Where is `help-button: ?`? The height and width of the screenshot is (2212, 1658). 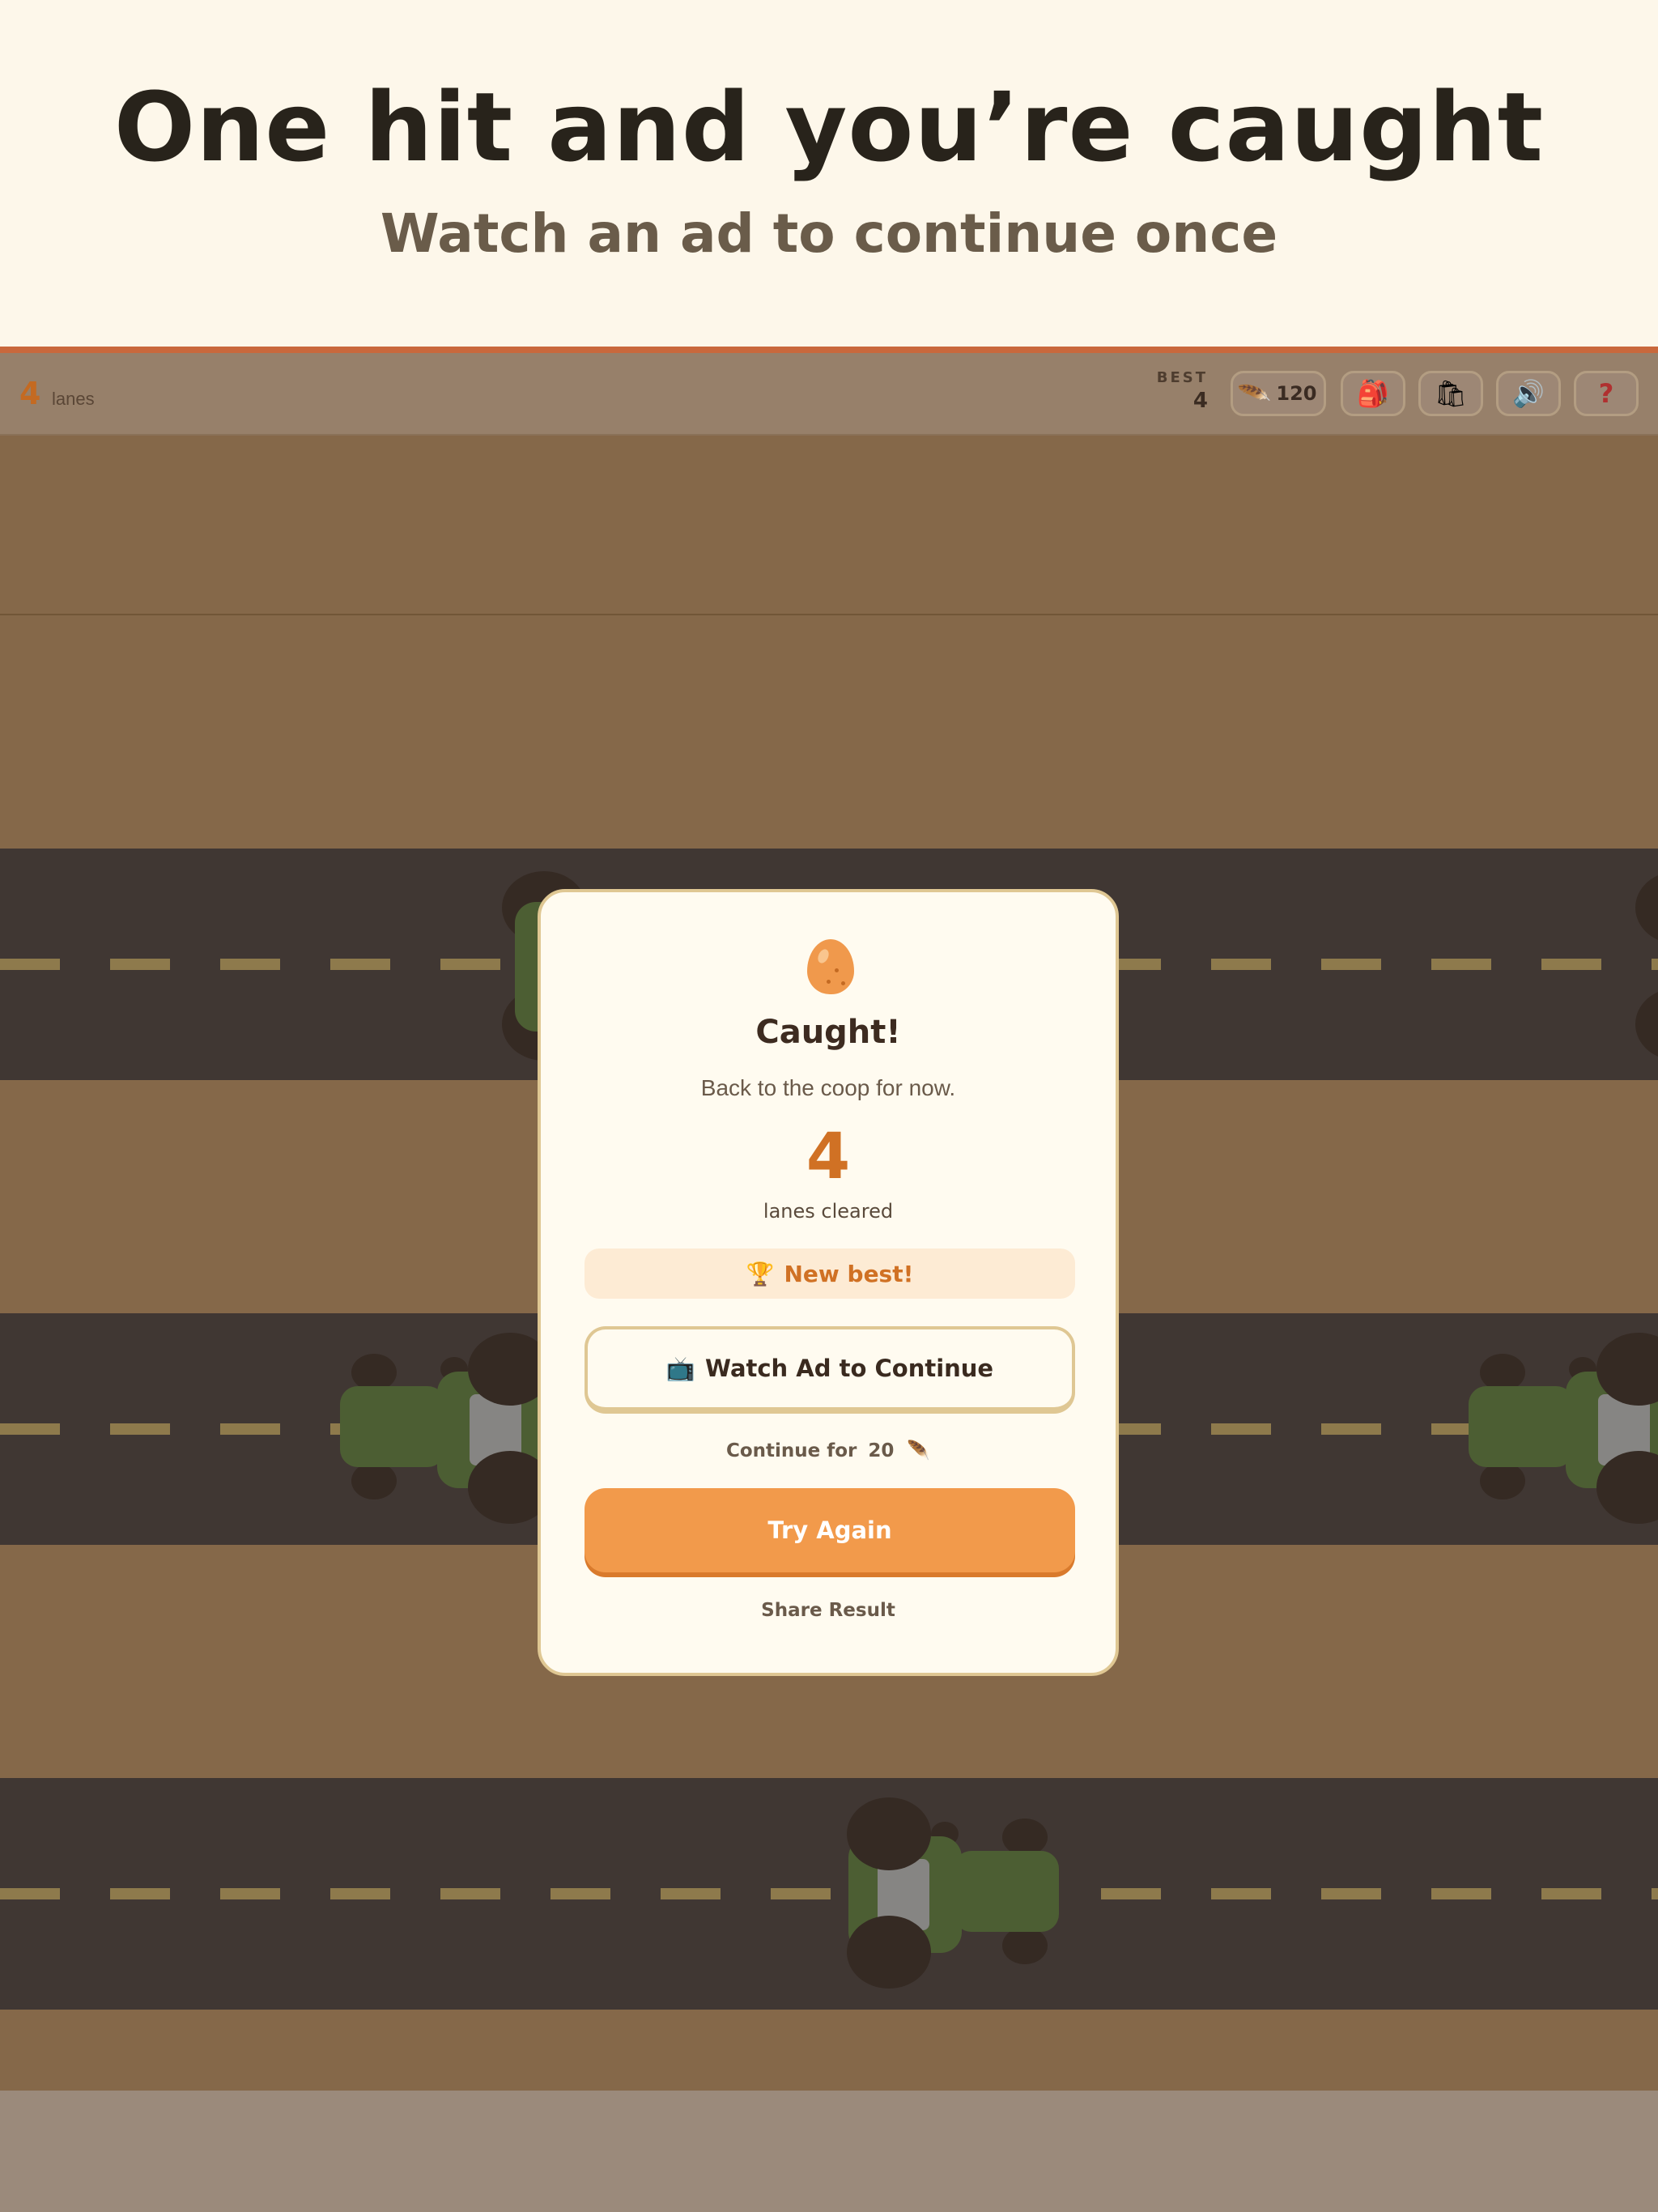 help-button: ? is located at coordinates (1606, 393).